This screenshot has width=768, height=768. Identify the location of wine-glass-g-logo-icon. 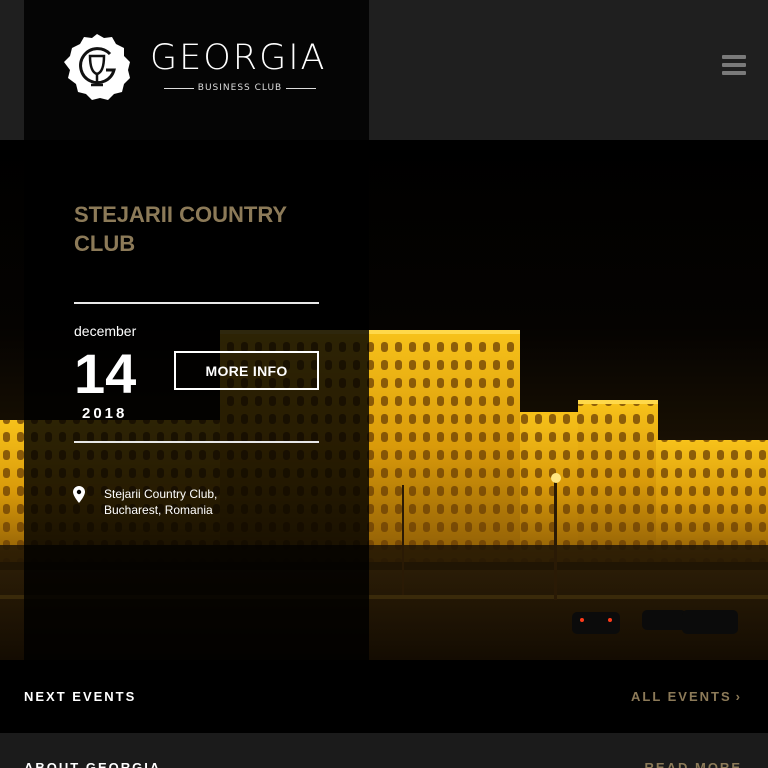
(97, 67).